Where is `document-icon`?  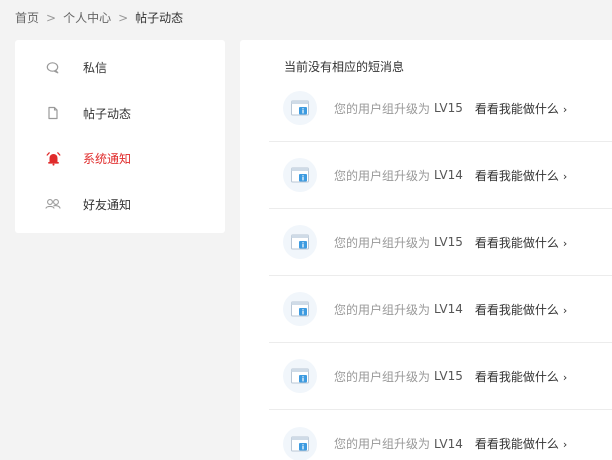 document-icon is located at coordinates (53, 113).